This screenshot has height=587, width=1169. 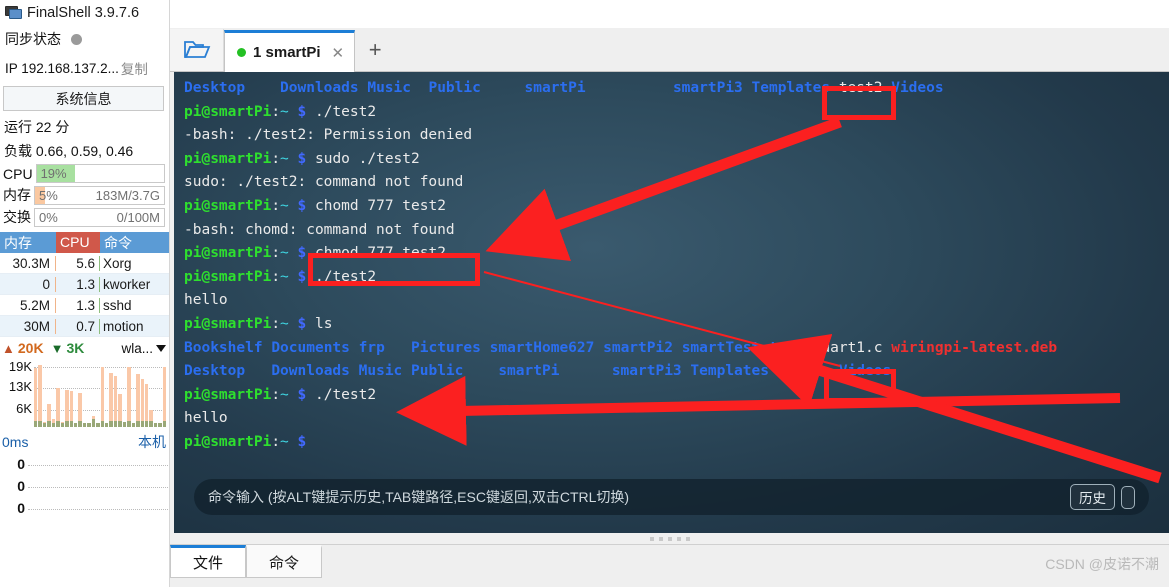 What do you see at coordinates (78, 326) in the screenshot?
I see `cell-cpu: 0.7` at bounding box center [78, 326].